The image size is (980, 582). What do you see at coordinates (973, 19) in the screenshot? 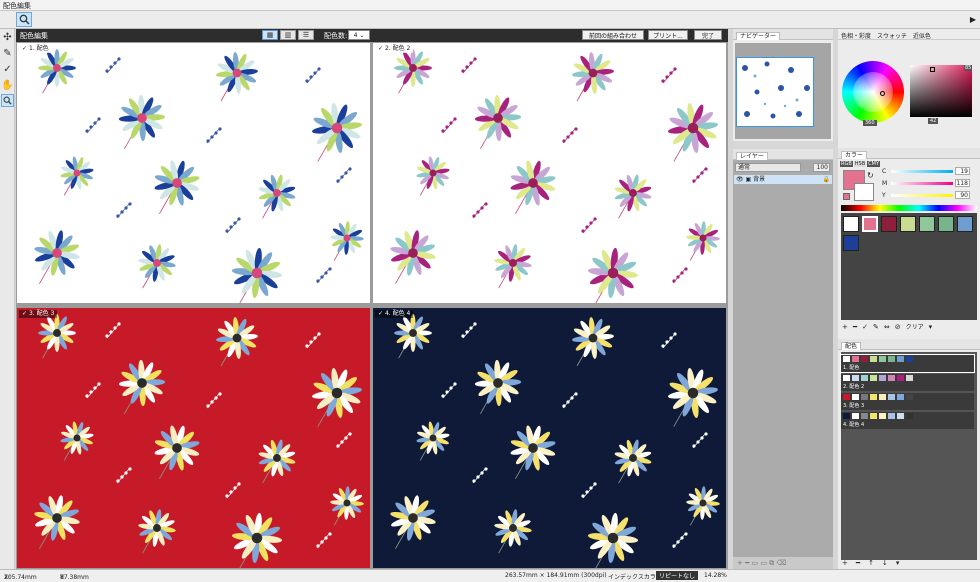
I see `toolbar-expand-arrow-icon: ▶` at bounding box center [973, 19].